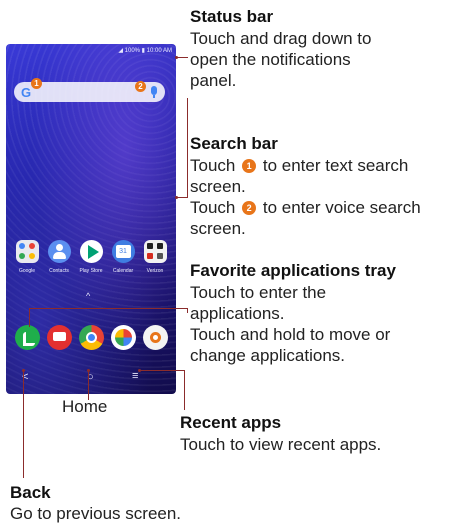 The height and width of the screenshot is (525, 454). I want to click on app-verizon: Verizon, so click(155, 257).